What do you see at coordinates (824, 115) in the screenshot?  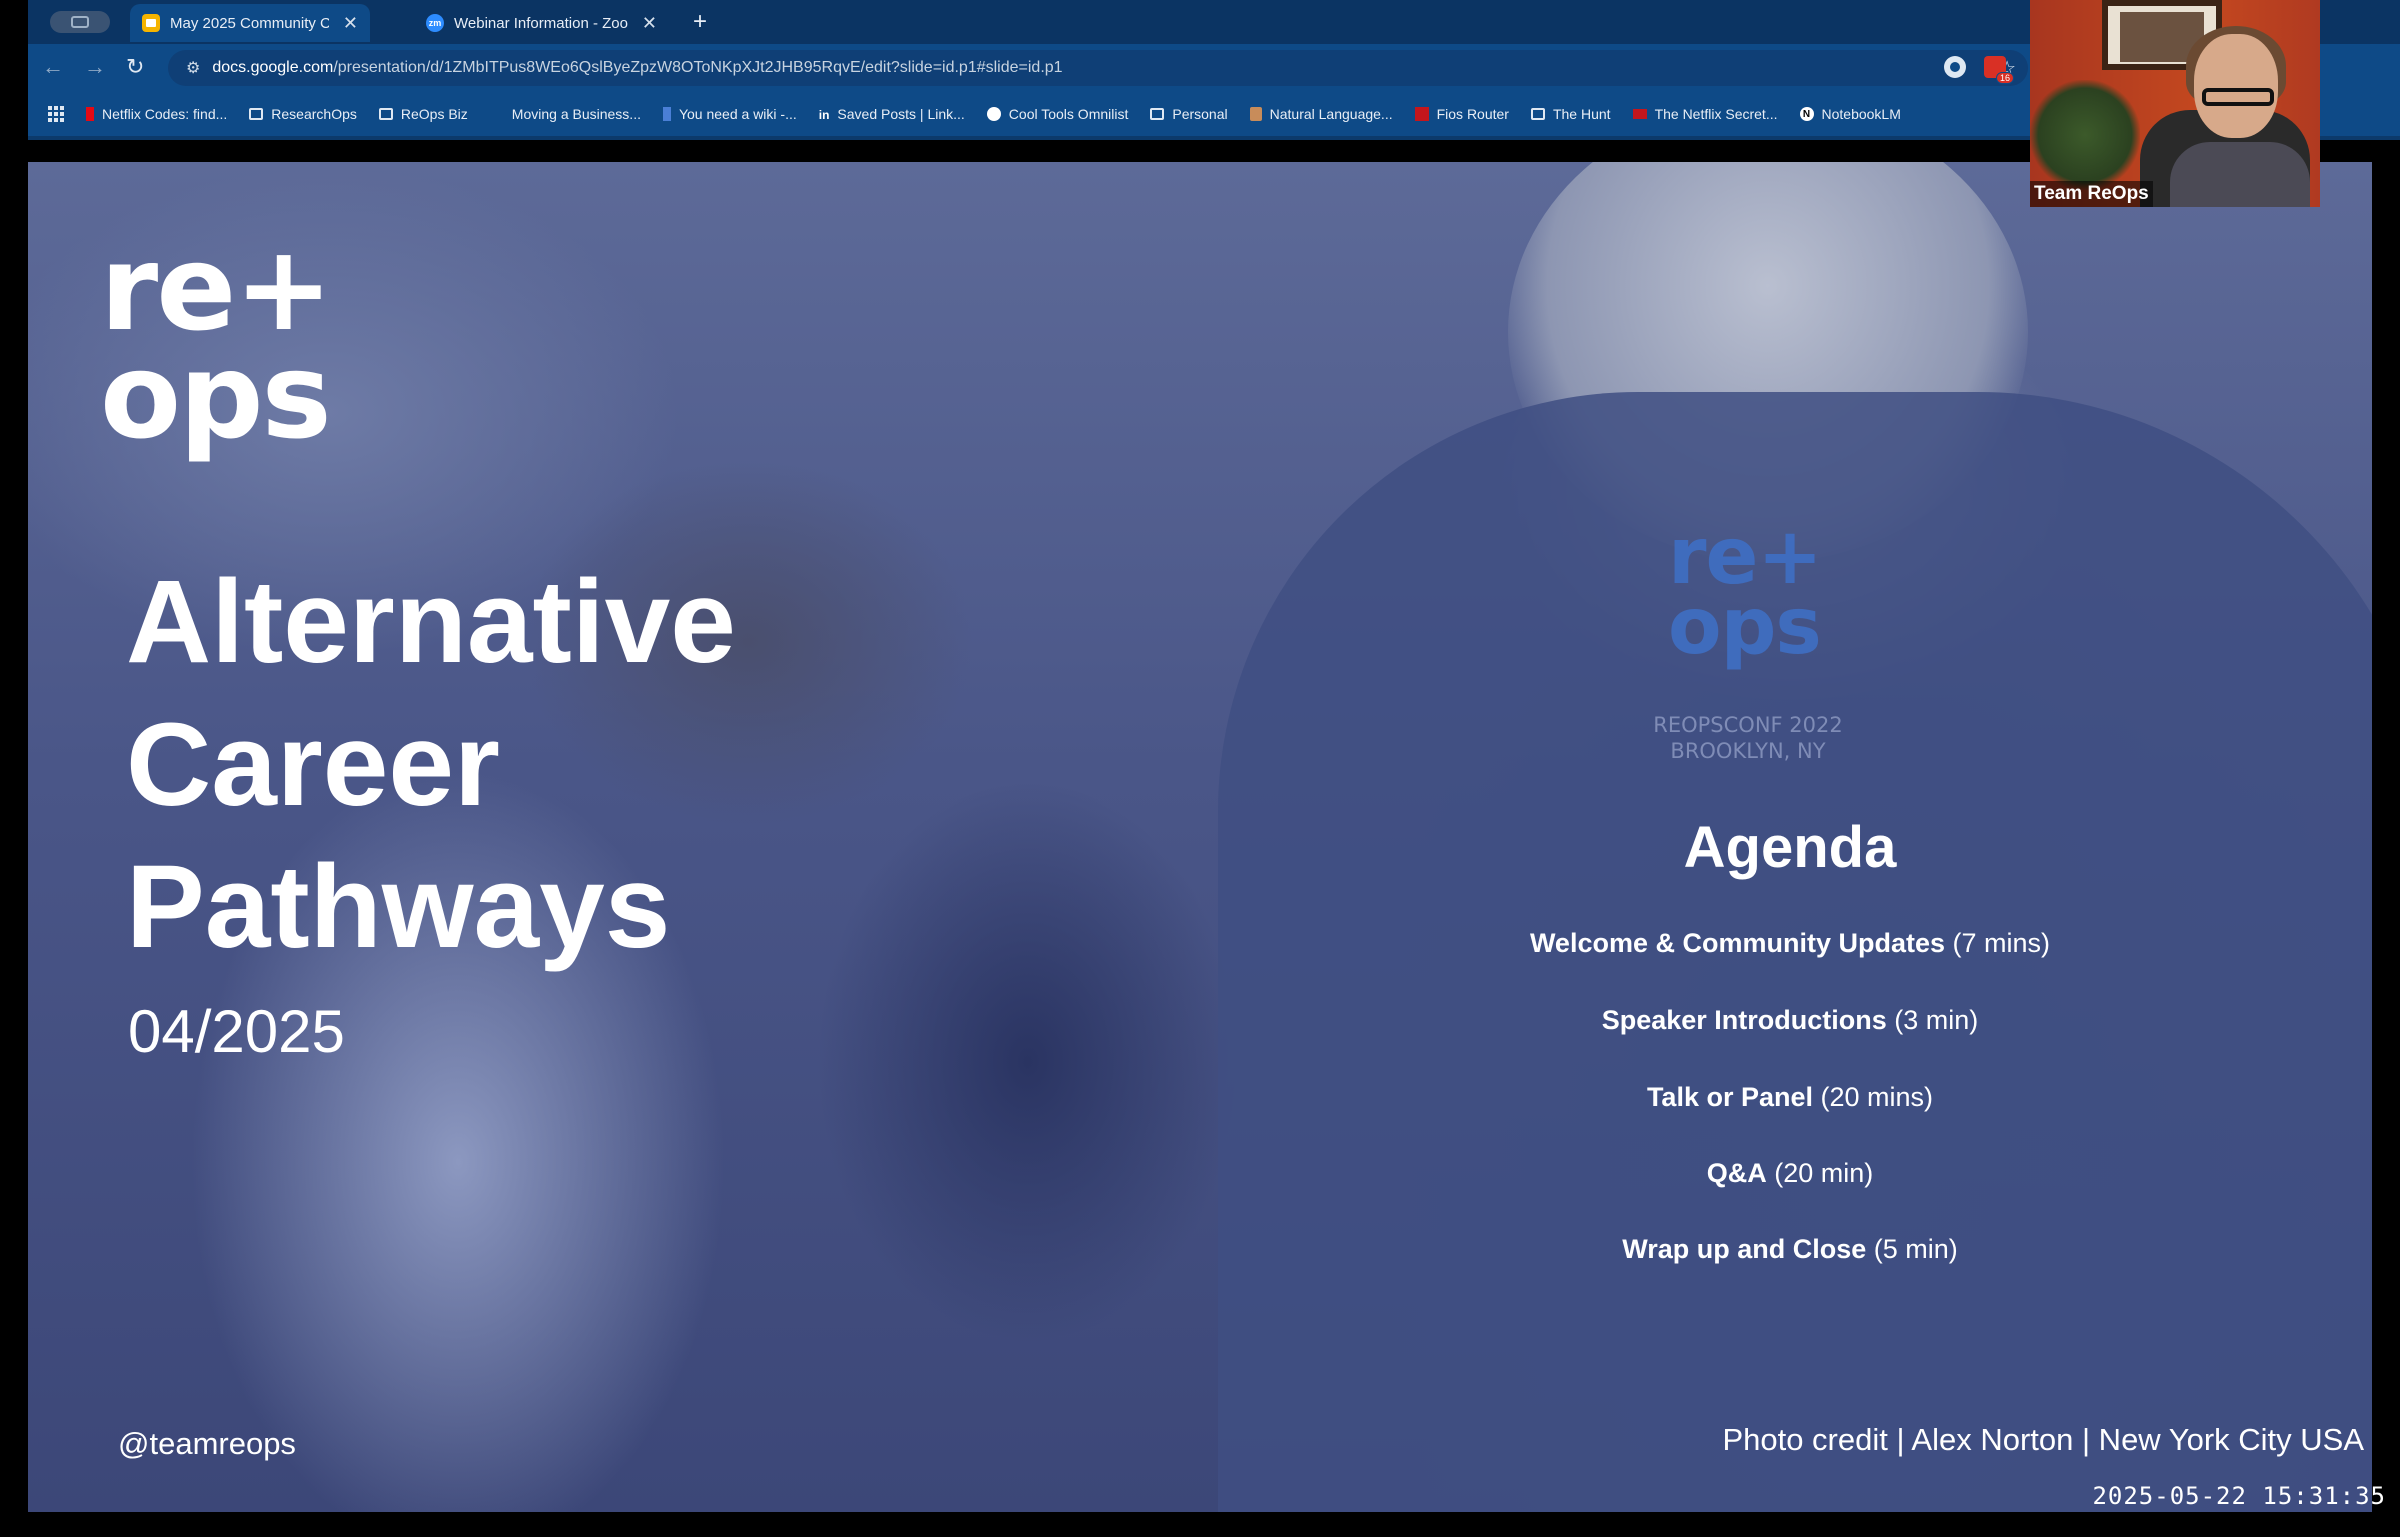 I see `linkedin-icon: in` at bounding box center [824, 115].